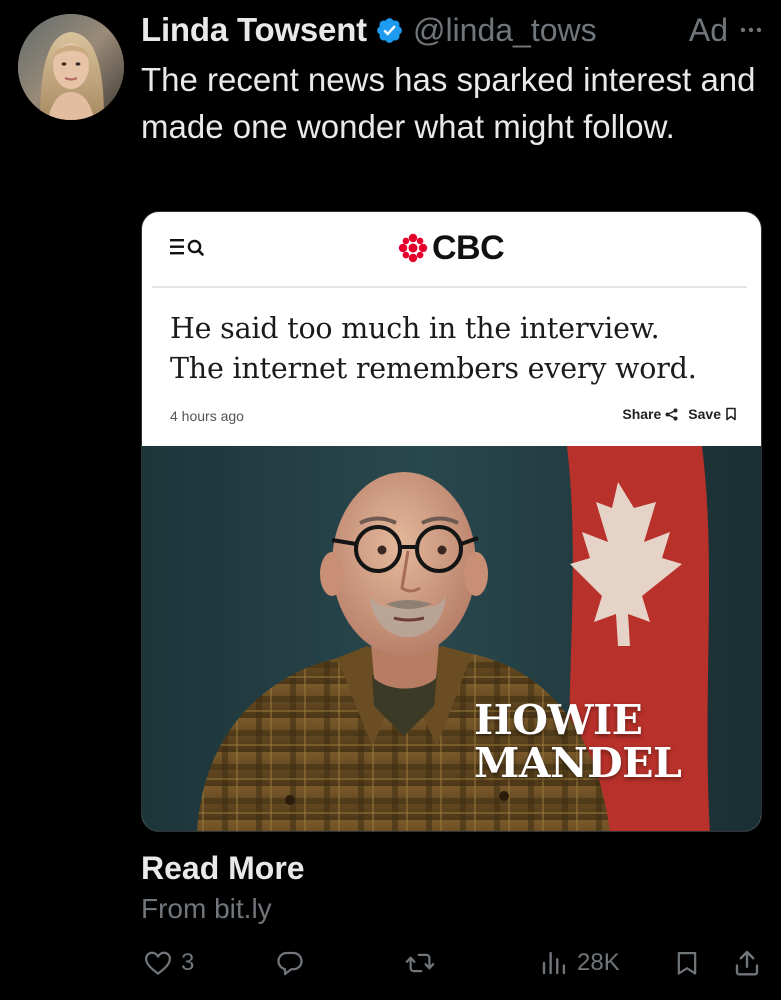  What do you see at coordinates (468, 247) in the screenshot?
I see `cbc-wordmark: CBC` at bounding box center [468, 247].